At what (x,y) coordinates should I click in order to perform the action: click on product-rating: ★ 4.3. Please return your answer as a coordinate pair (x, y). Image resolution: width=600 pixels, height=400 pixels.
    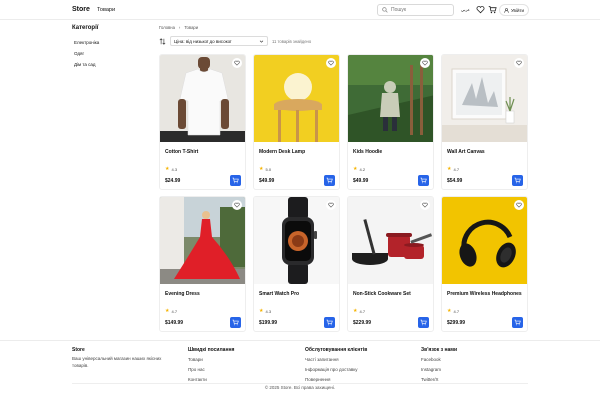
    Looking at the image, I should click on (265, 311).